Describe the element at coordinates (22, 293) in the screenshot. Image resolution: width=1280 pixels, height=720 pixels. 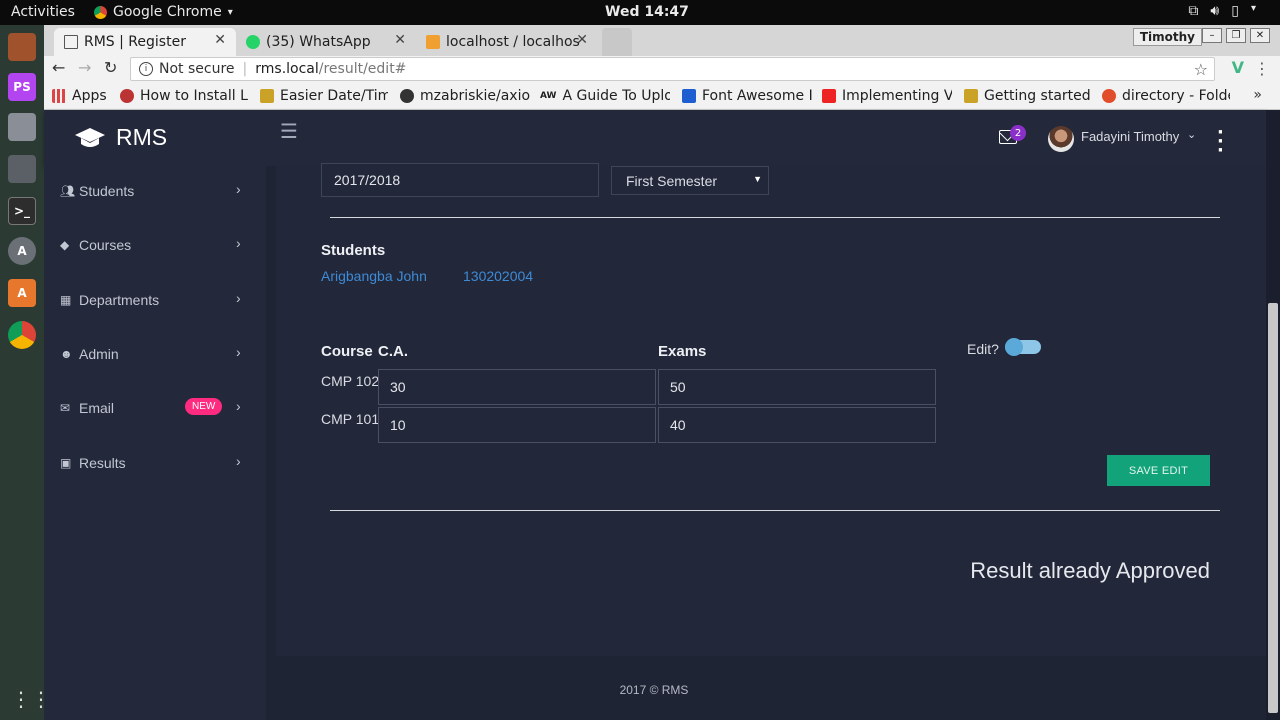
I see `app-store-icon: A` at that location.